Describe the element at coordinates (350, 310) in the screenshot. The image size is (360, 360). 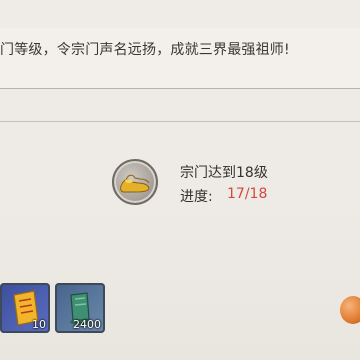
I see `action-orb-icon` at that location.